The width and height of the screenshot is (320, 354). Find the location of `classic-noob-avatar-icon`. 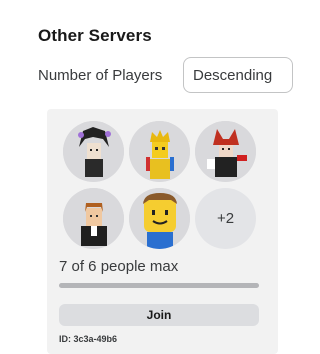

classic-noob-avatar-icon is located at coordinates (159, 218).